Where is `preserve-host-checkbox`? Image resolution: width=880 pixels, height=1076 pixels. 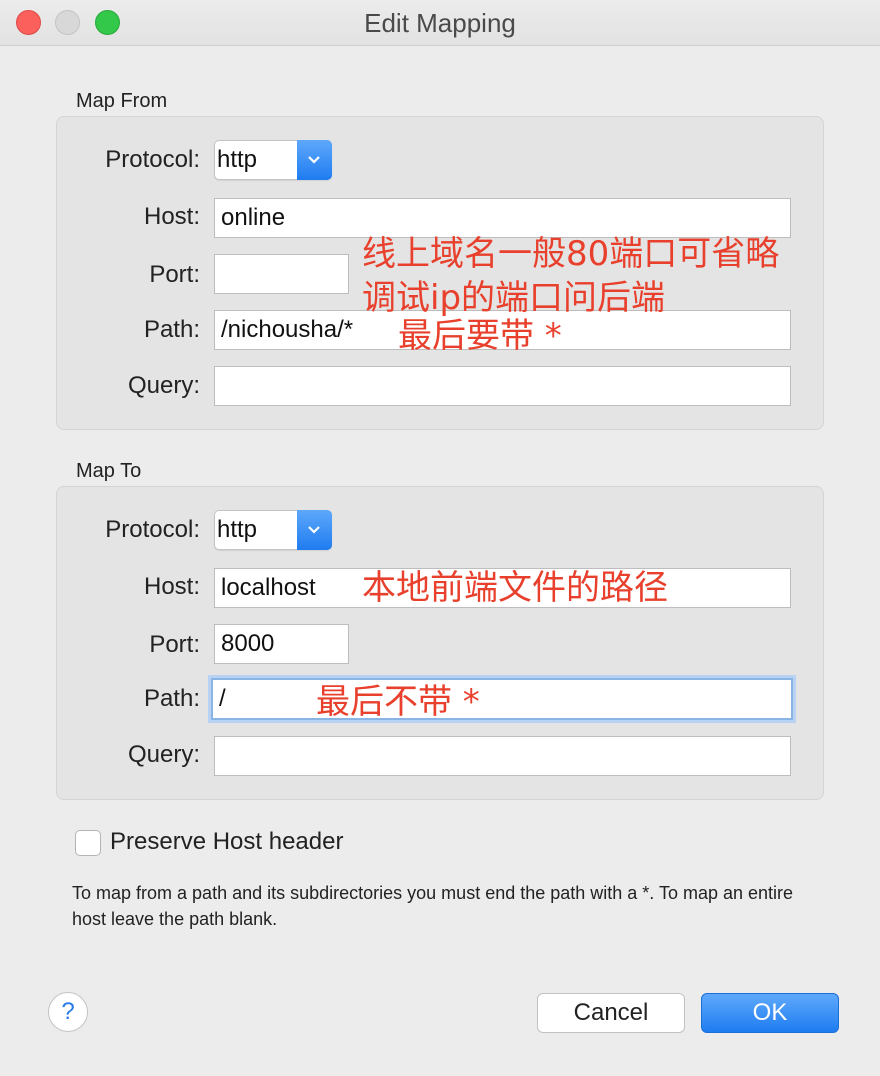 preserve-host-checkbox is located at coordinates (88, 843).